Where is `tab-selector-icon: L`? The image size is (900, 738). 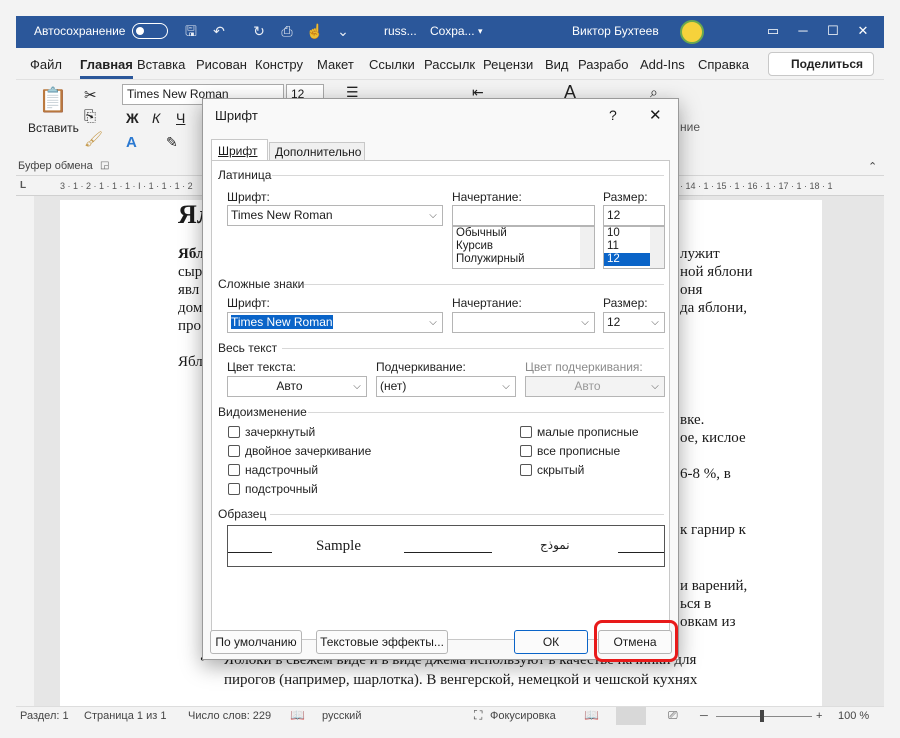
tab-selector-icon: L is located at coordinates (23, 185).